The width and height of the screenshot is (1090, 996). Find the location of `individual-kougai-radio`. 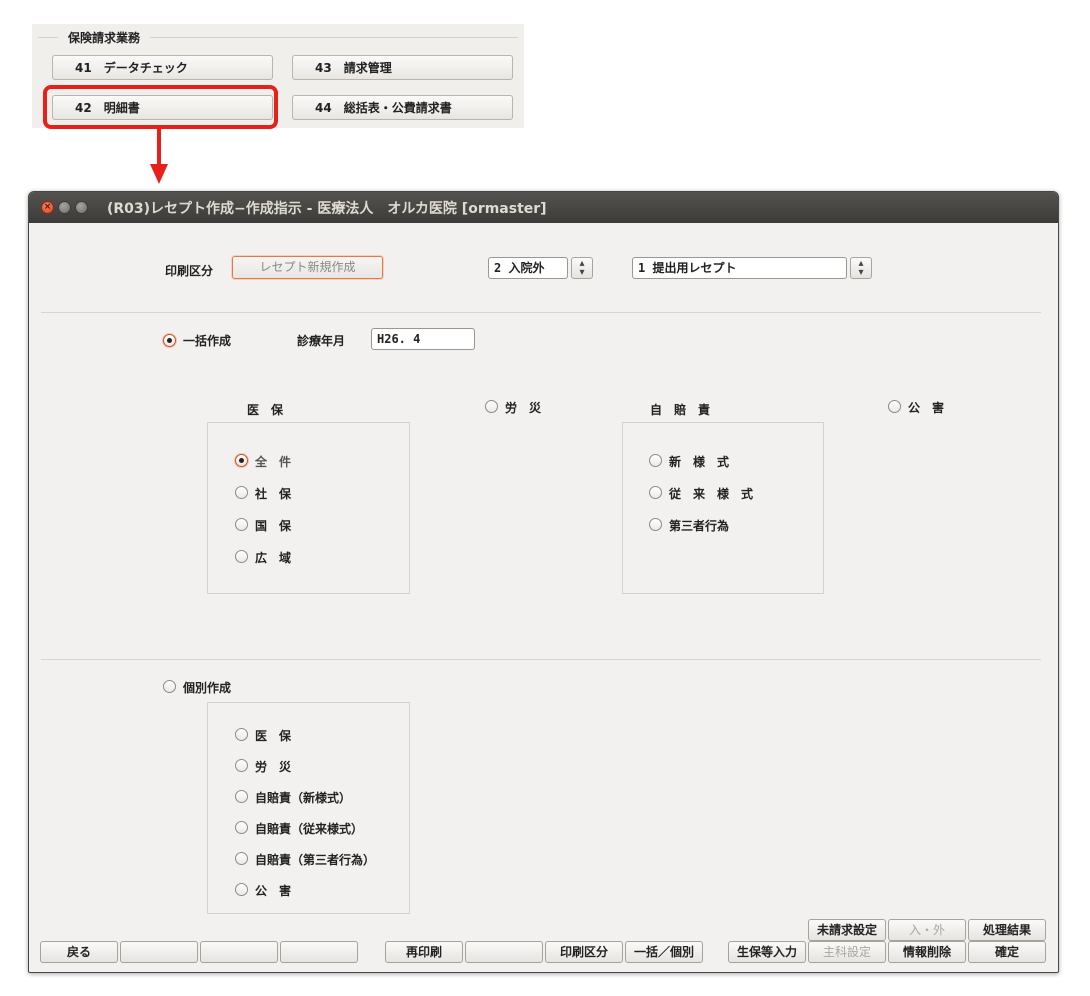

individual-kougai-radio is located at coordinates (241, 889).